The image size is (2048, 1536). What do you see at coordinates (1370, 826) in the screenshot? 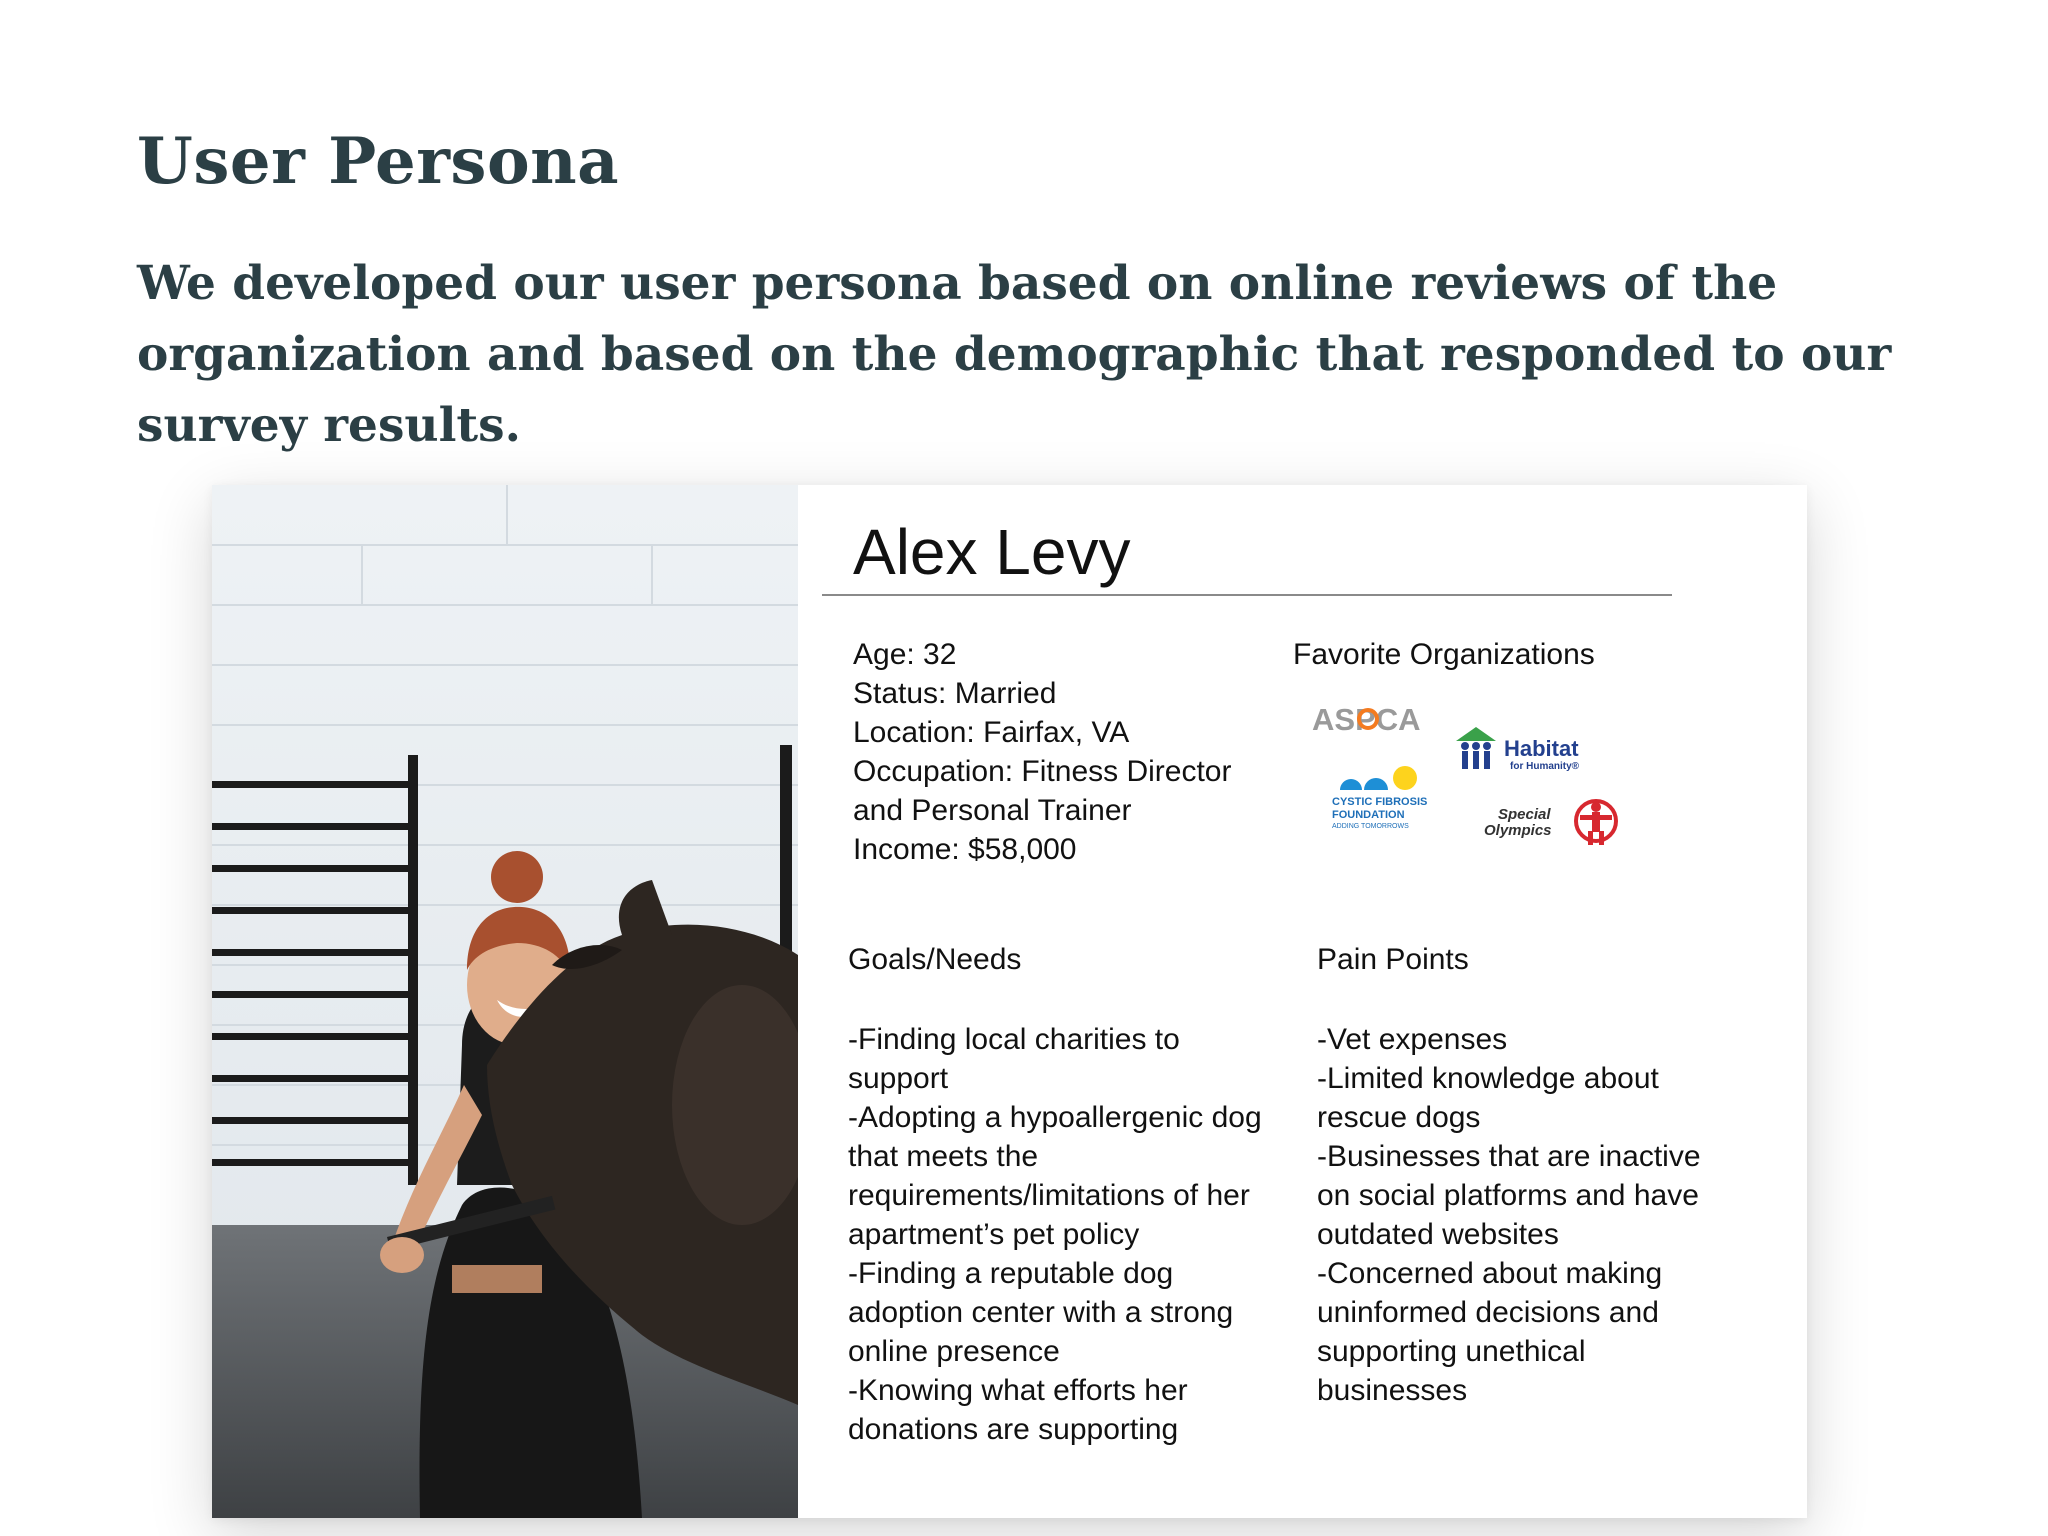
I see `cf-line3-text: ADDING TOMORROWS` at bounding box center [1370, 826].